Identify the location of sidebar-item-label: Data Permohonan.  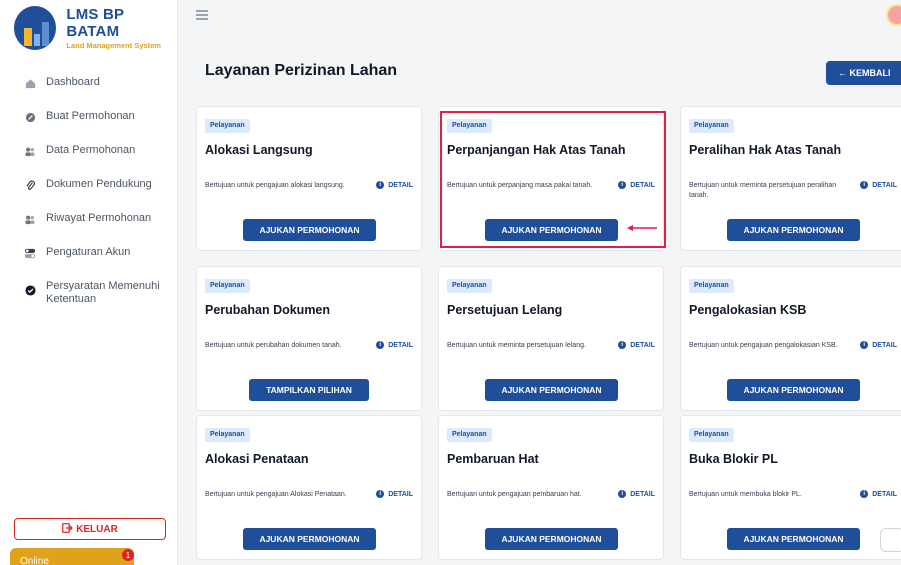
(91, 150).